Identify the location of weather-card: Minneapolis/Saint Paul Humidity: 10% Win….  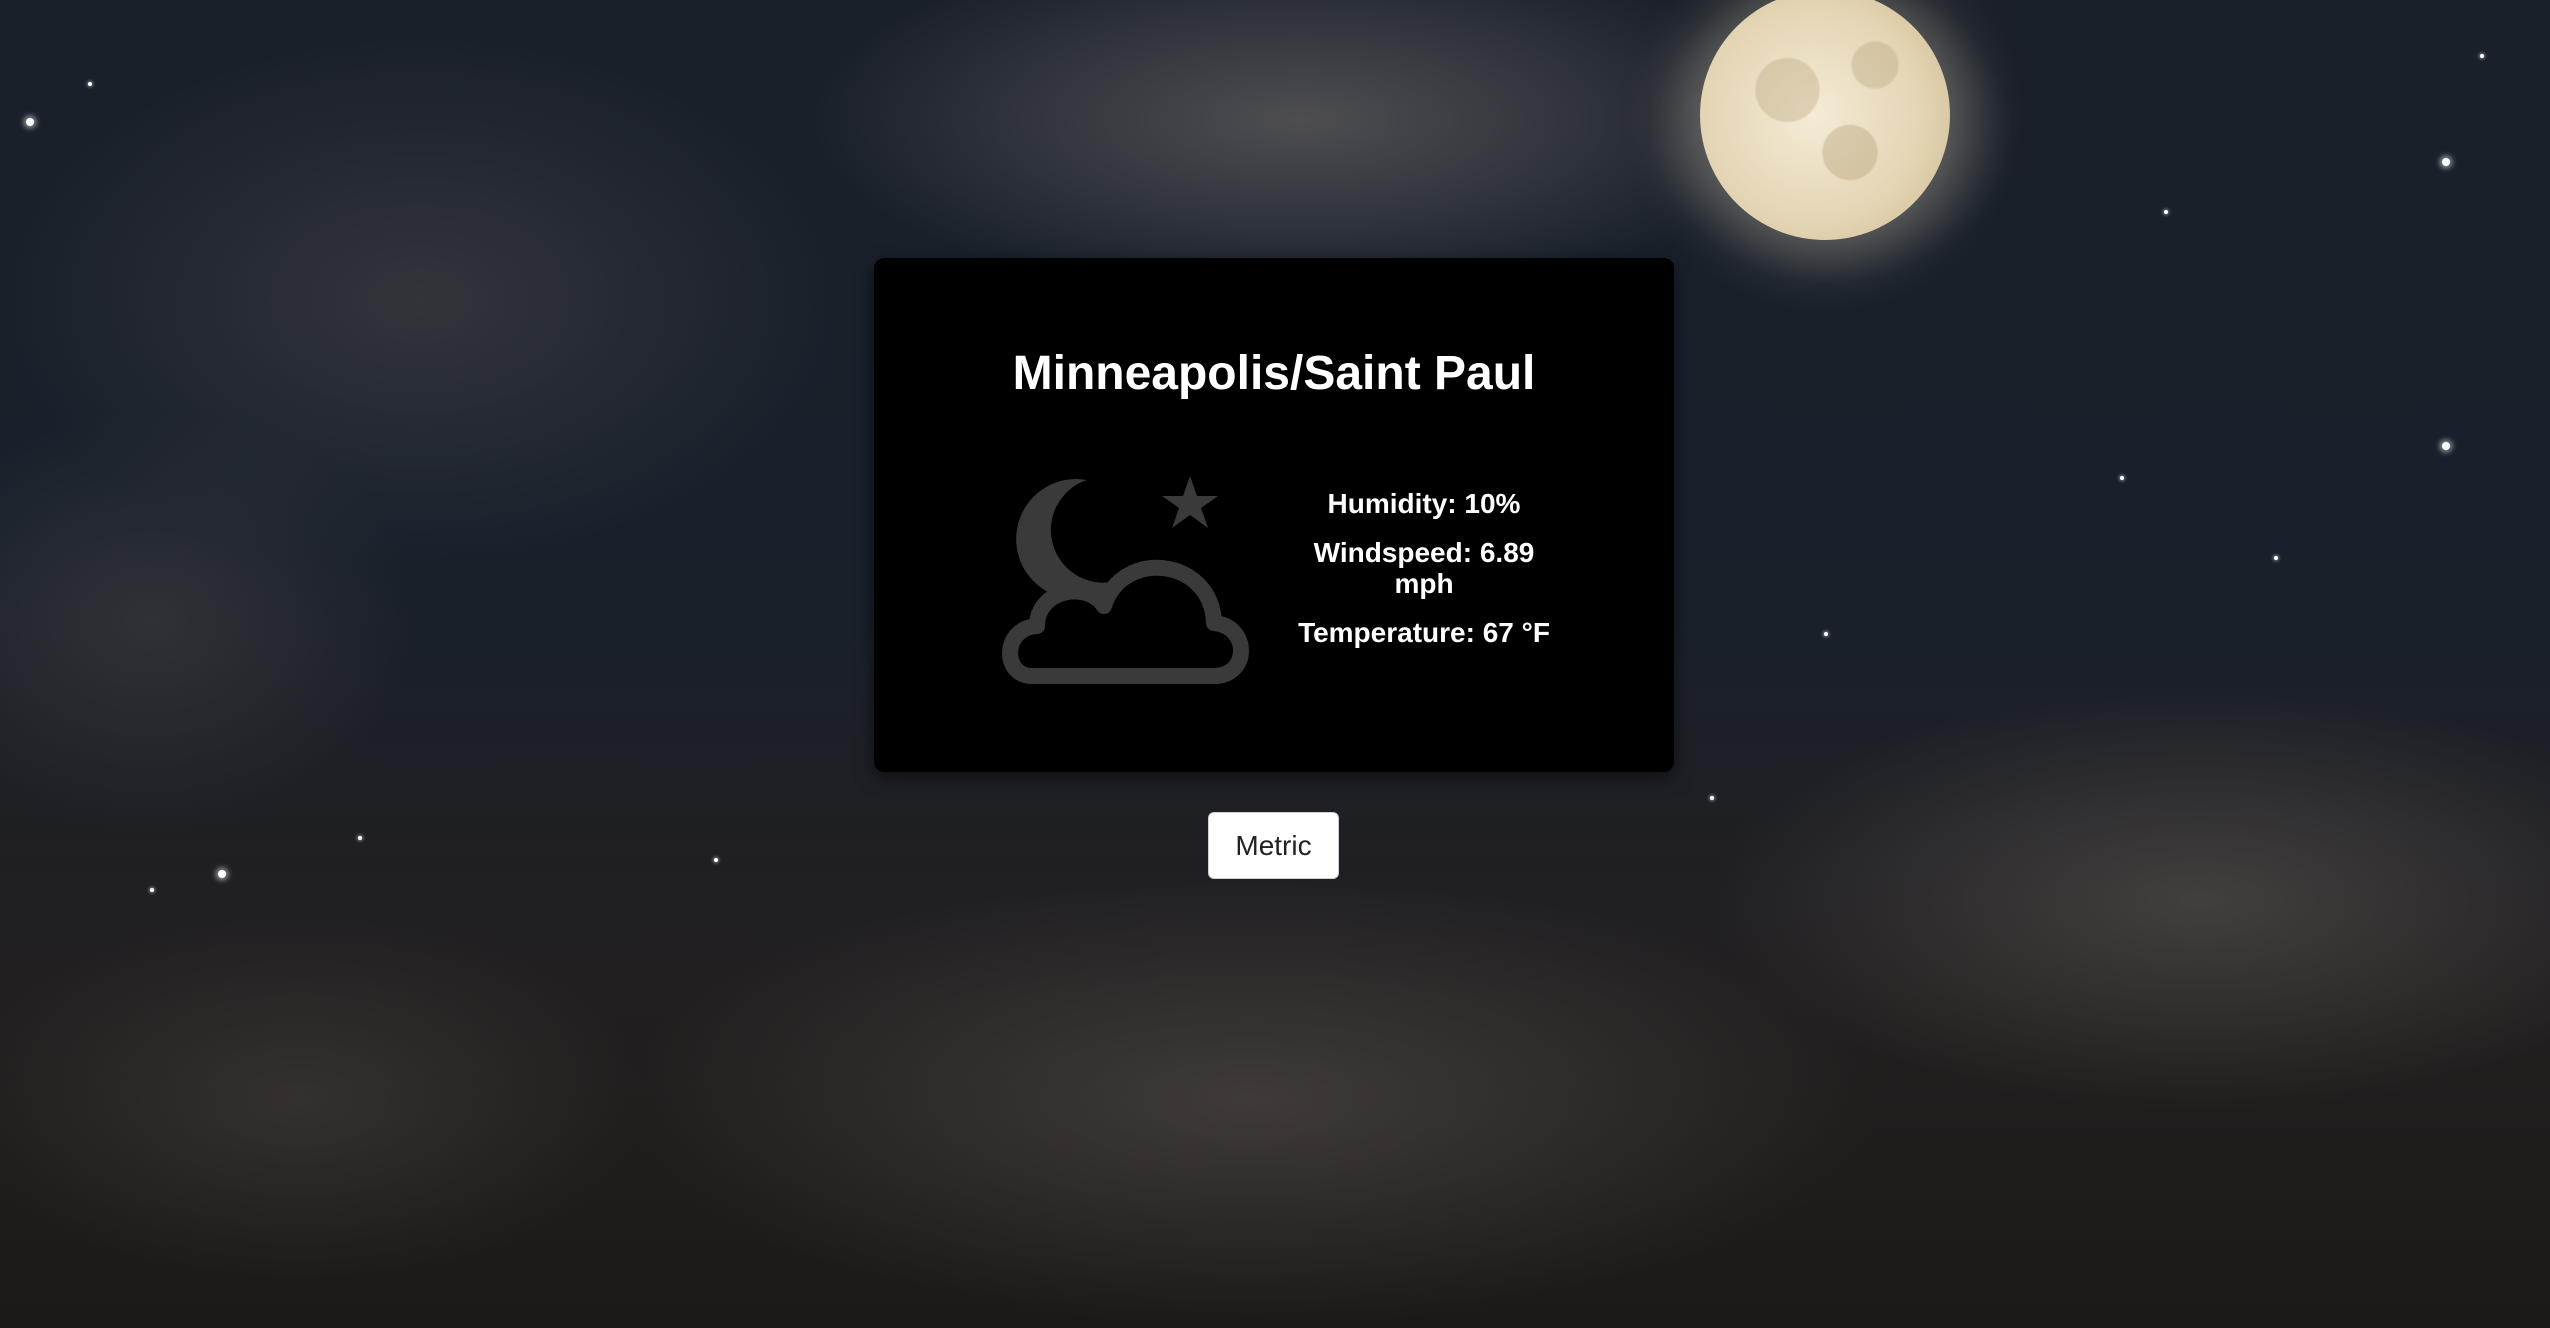
(1274, 515).